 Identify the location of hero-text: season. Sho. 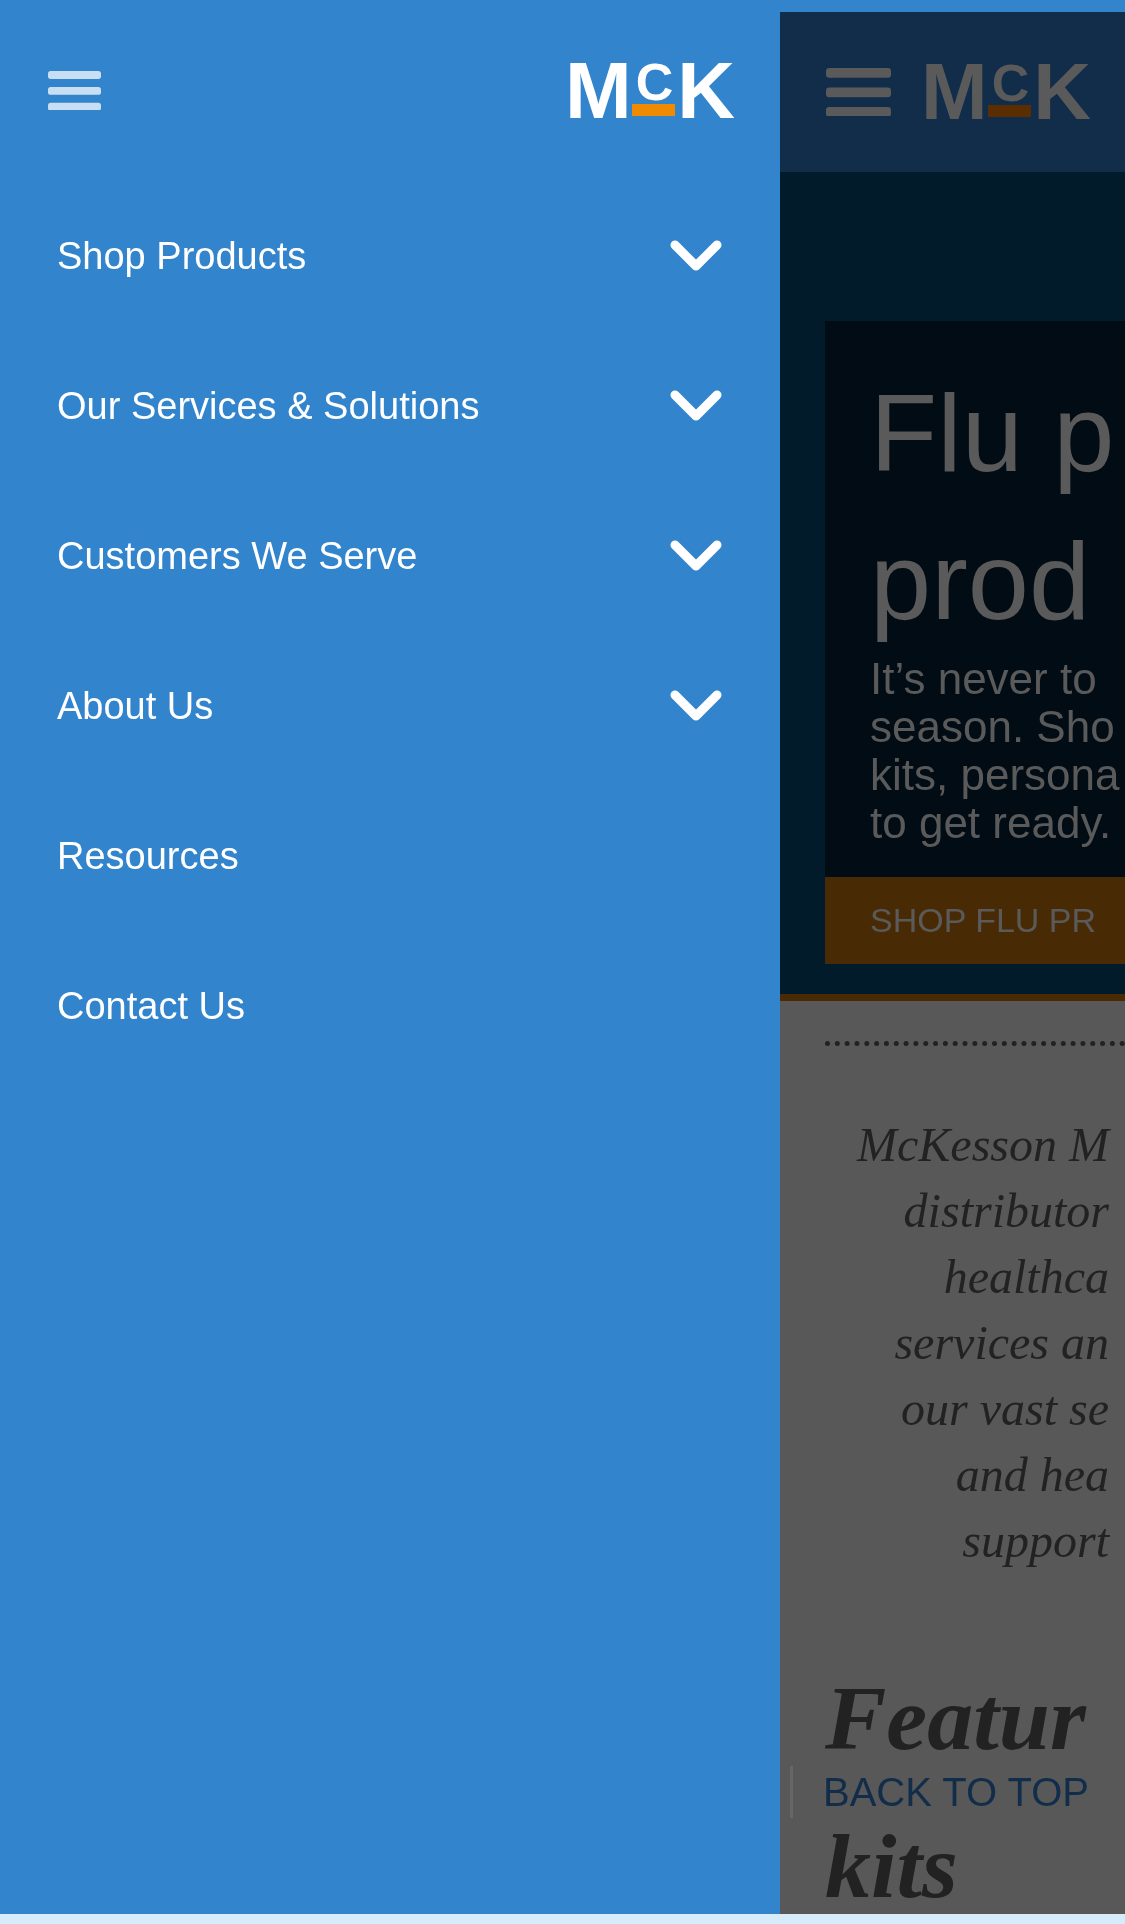
(993, 726).